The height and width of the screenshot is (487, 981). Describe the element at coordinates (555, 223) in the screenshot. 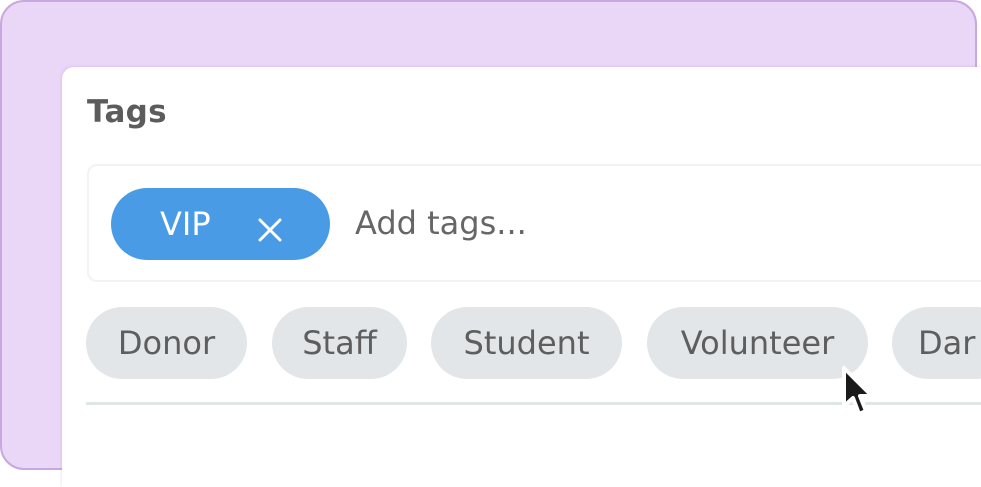

I see `add-tags-input` at that location.